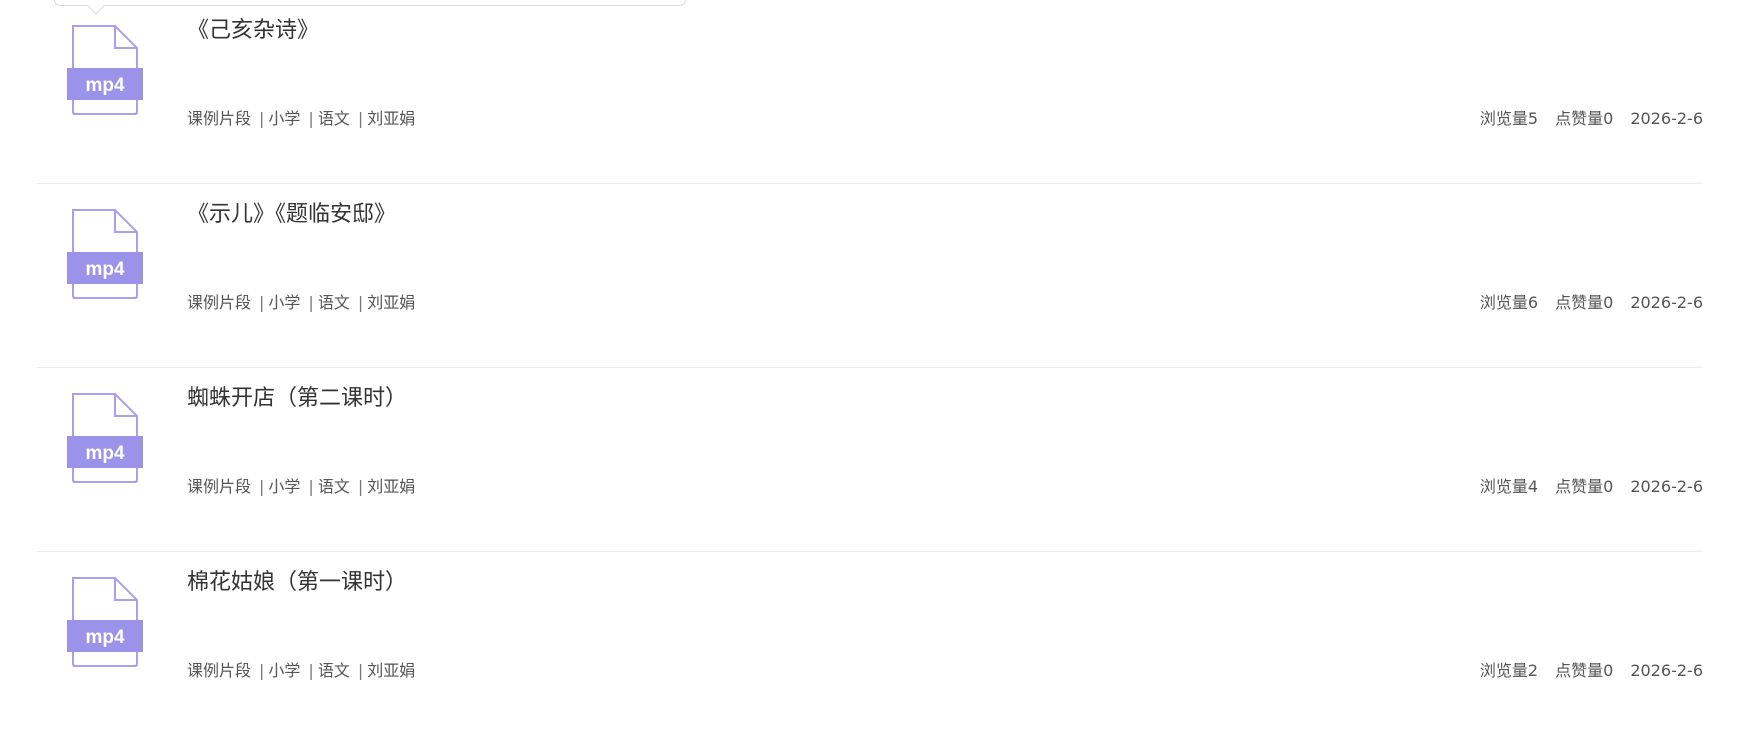 The height and width of the screenshot is (736, 1742). Describe the element at coordinates (253, 28) in the screenshot. I see `item-title: 《己亥杂诗》` at that location.